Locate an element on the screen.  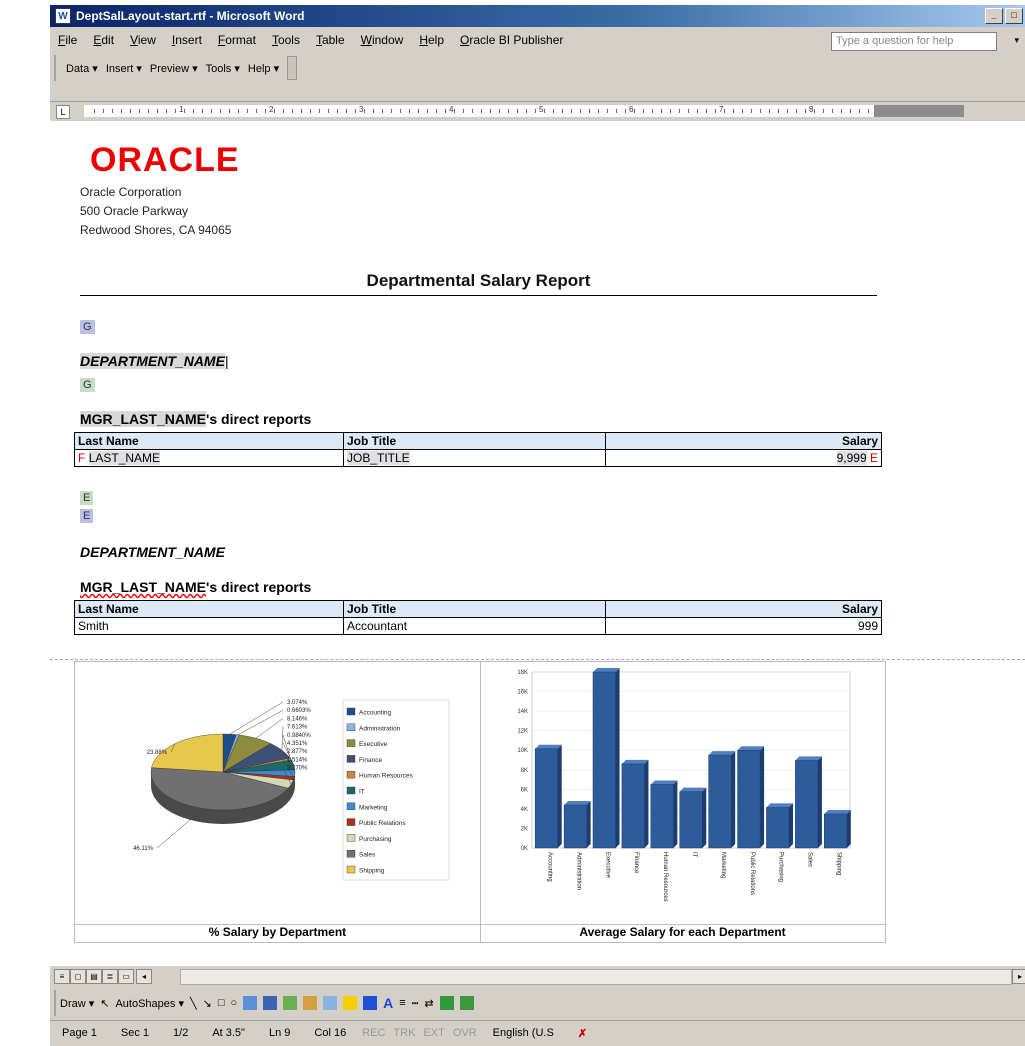
autoshapes-menu: AutoShapes ▾ is located at coordinates (149, 1003).